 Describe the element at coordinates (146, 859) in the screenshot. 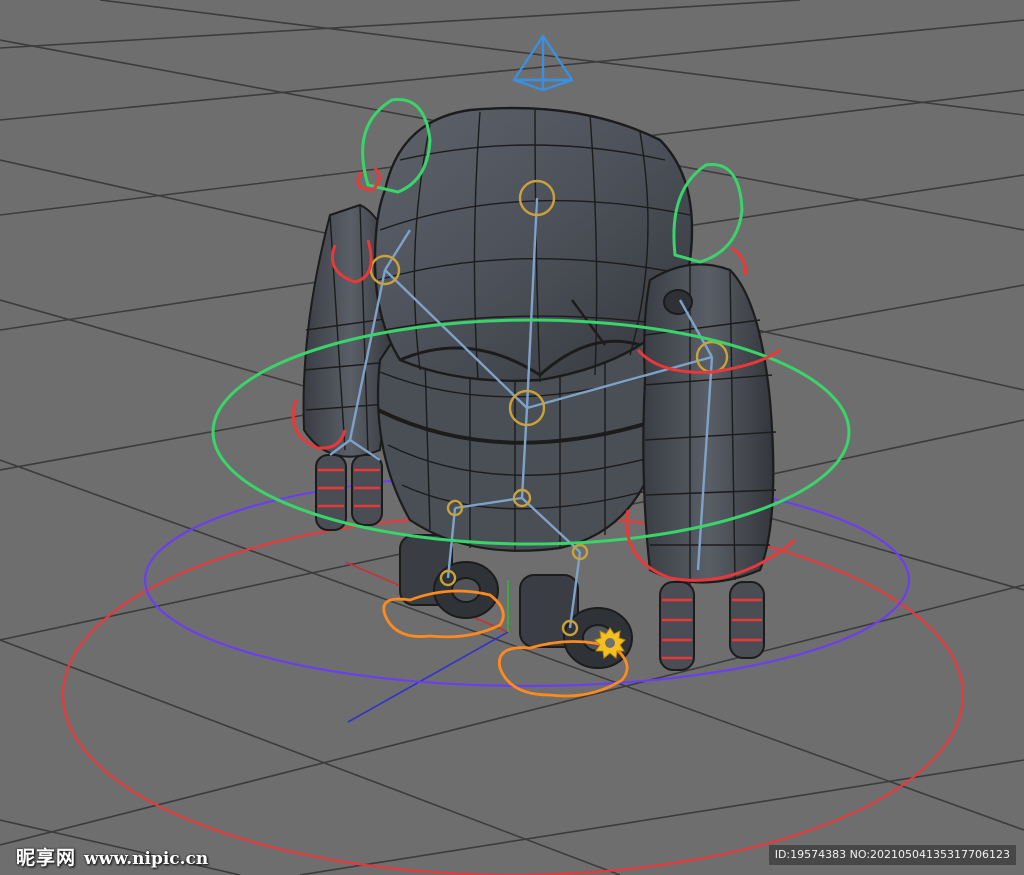

I see `watermark-site-url: www.nipic.cn` at that location.